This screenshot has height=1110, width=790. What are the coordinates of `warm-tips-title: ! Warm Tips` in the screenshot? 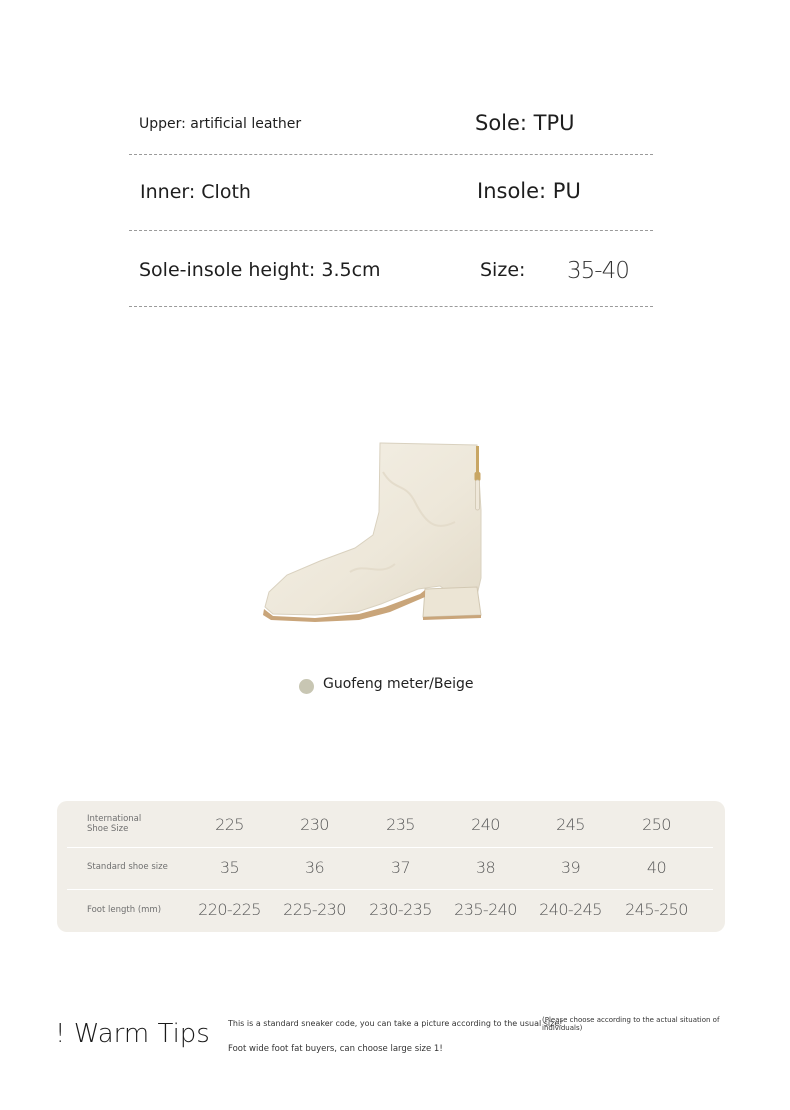 It's located at (132, 1034).